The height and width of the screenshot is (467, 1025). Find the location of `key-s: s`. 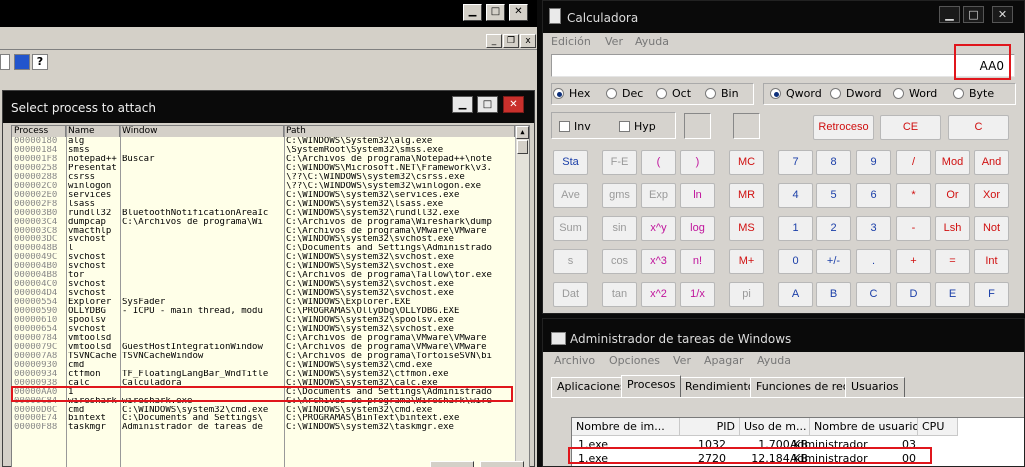

key-s: s is located at coordinates (570, 261).